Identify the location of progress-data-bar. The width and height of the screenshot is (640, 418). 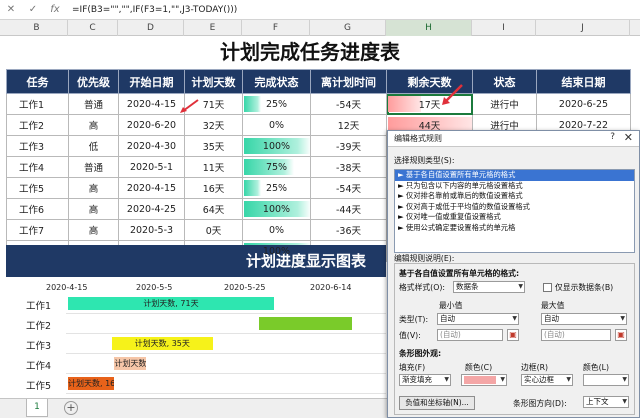
(252, 104).